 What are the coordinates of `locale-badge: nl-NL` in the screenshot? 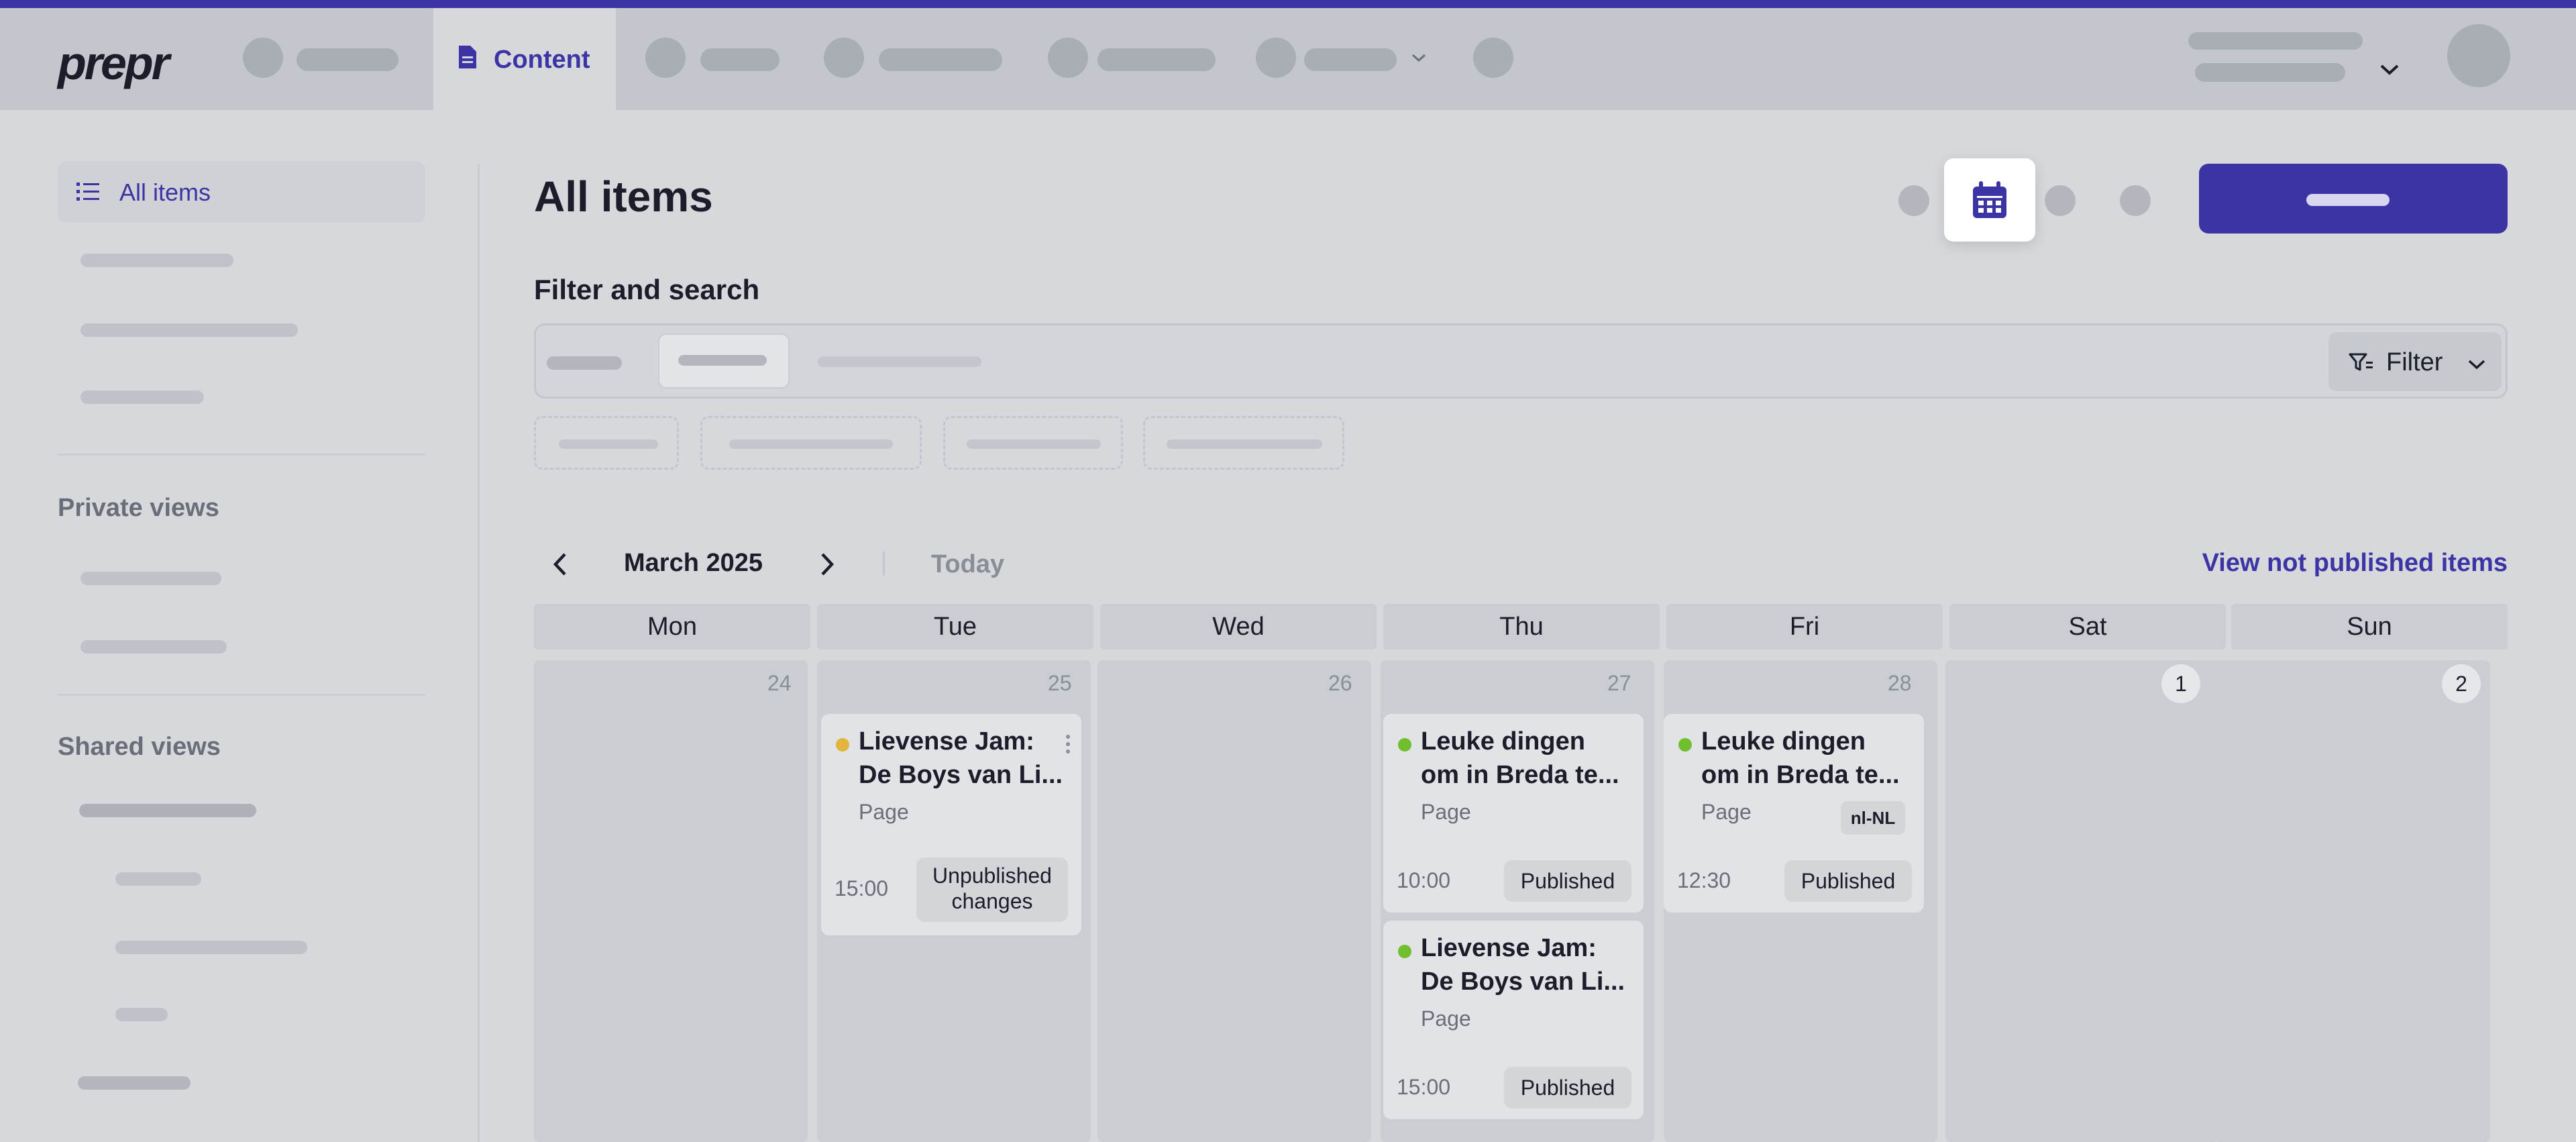 It's located at (1873, 818).